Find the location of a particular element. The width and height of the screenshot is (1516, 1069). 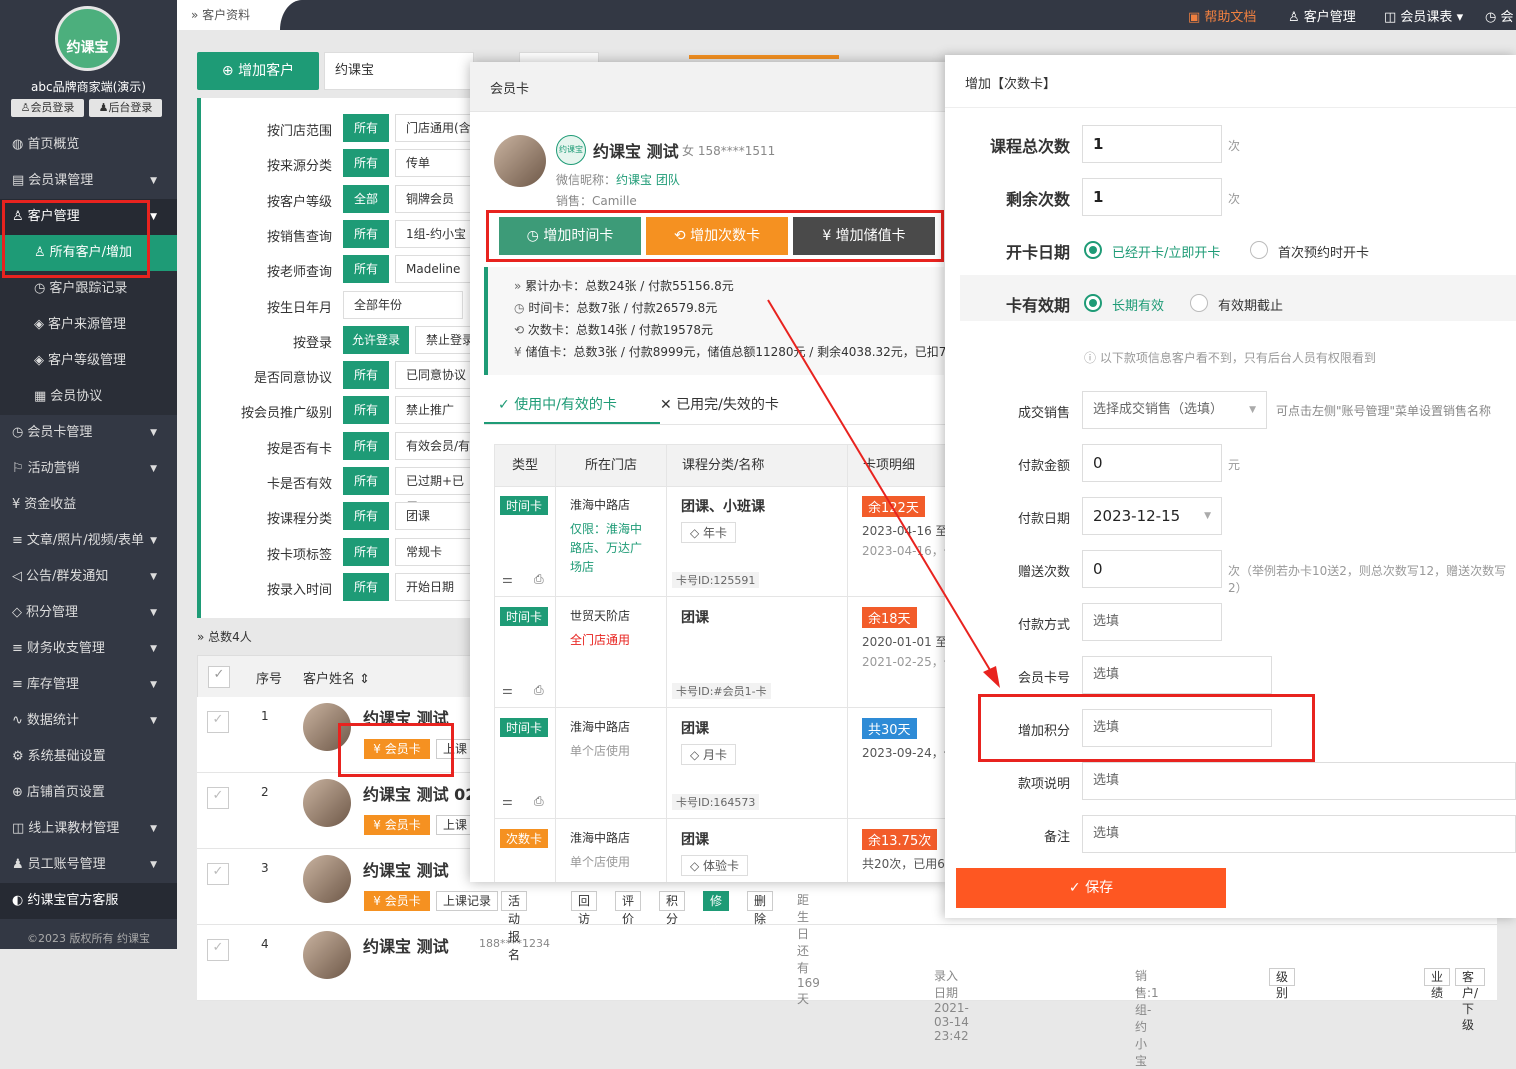

sales-note: 销售:1组-约小宝 is located at coordinates (1147, 1018).